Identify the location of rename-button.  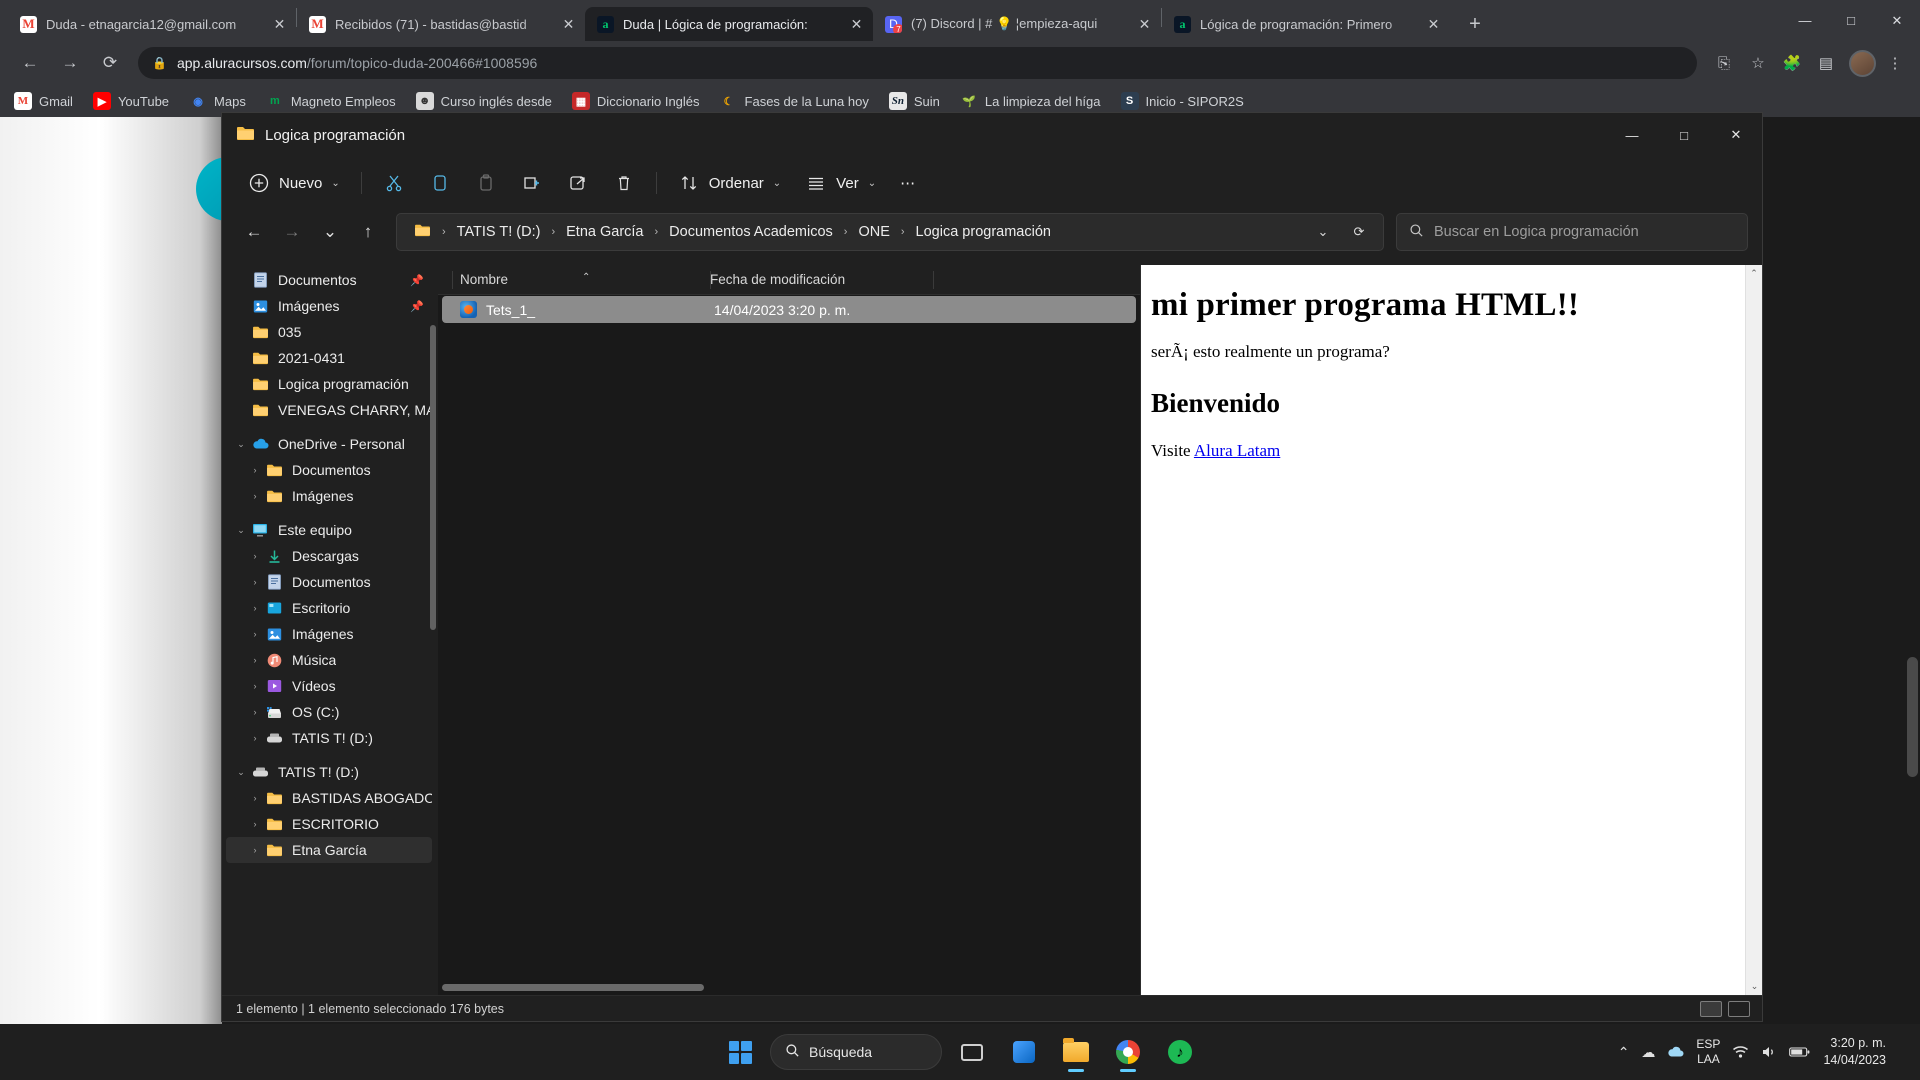
(532, 183).